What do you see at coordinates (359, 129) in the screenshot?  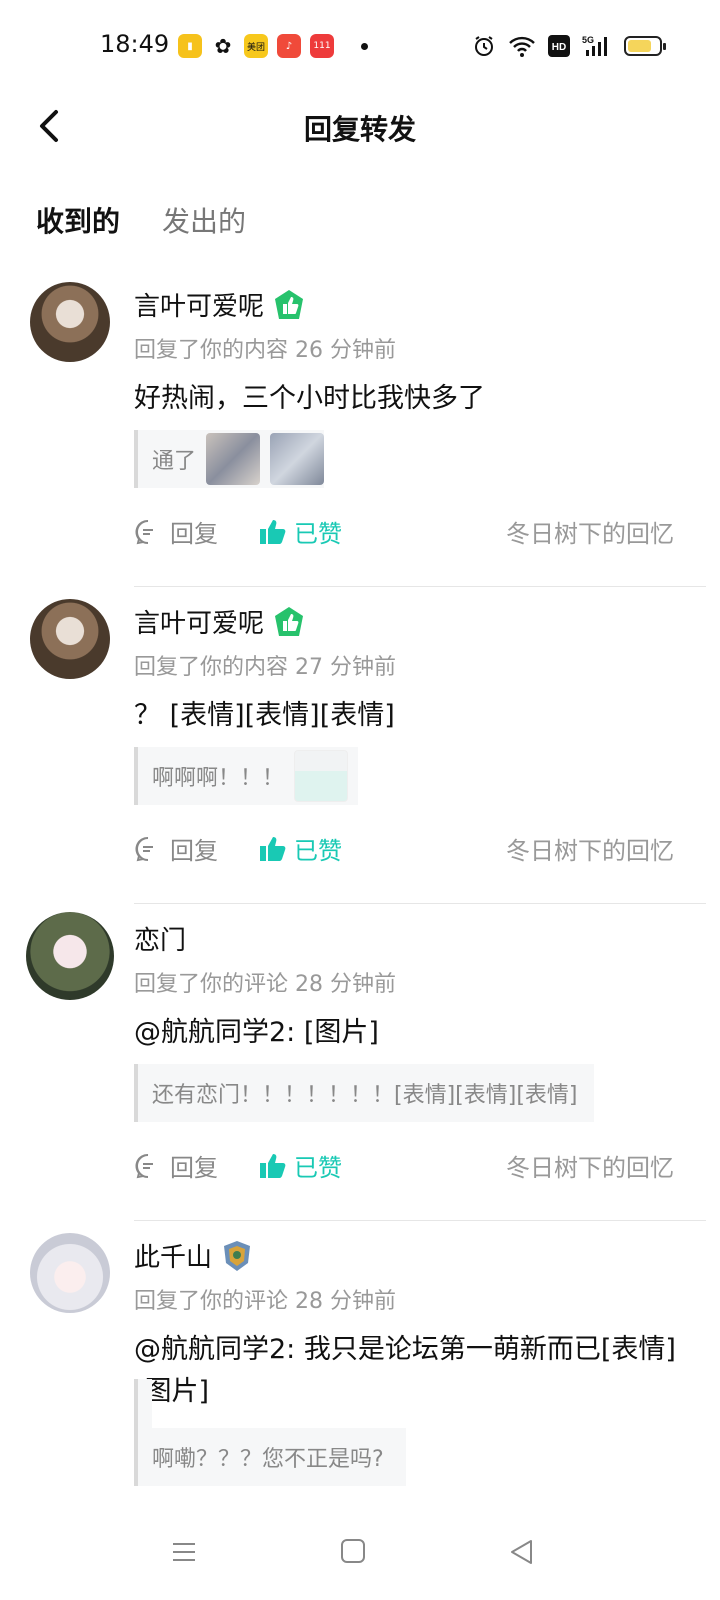 I see `page-title: 回复转发` at bounding box center [359, 129].